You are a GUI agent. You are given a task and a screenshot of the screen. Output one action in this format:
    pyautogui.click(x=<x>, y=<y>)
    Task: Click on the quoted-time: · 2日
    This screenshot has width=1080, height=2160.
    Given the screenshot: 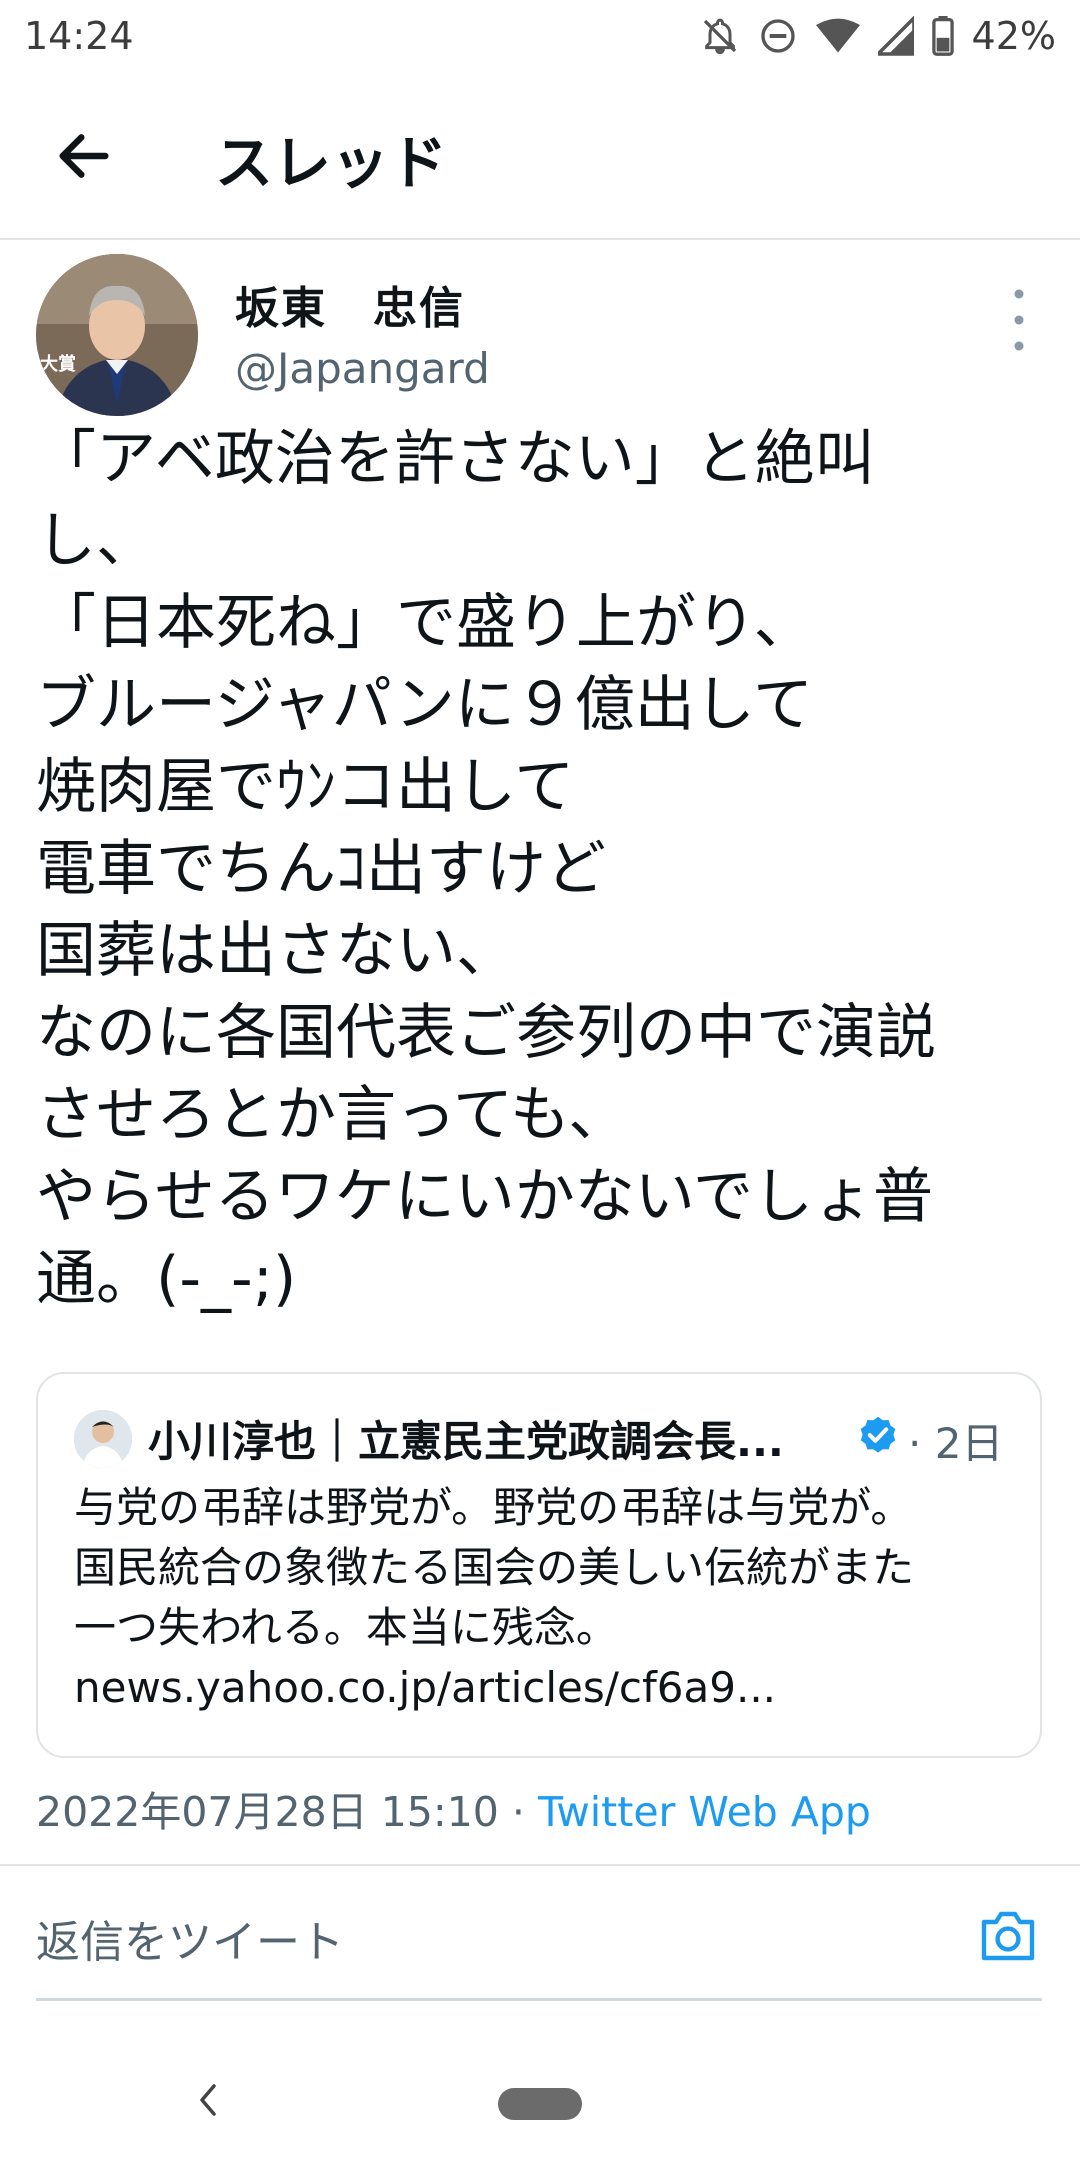 What is the action you would take?
    pyautogui.click(x=956, y=1443)
    